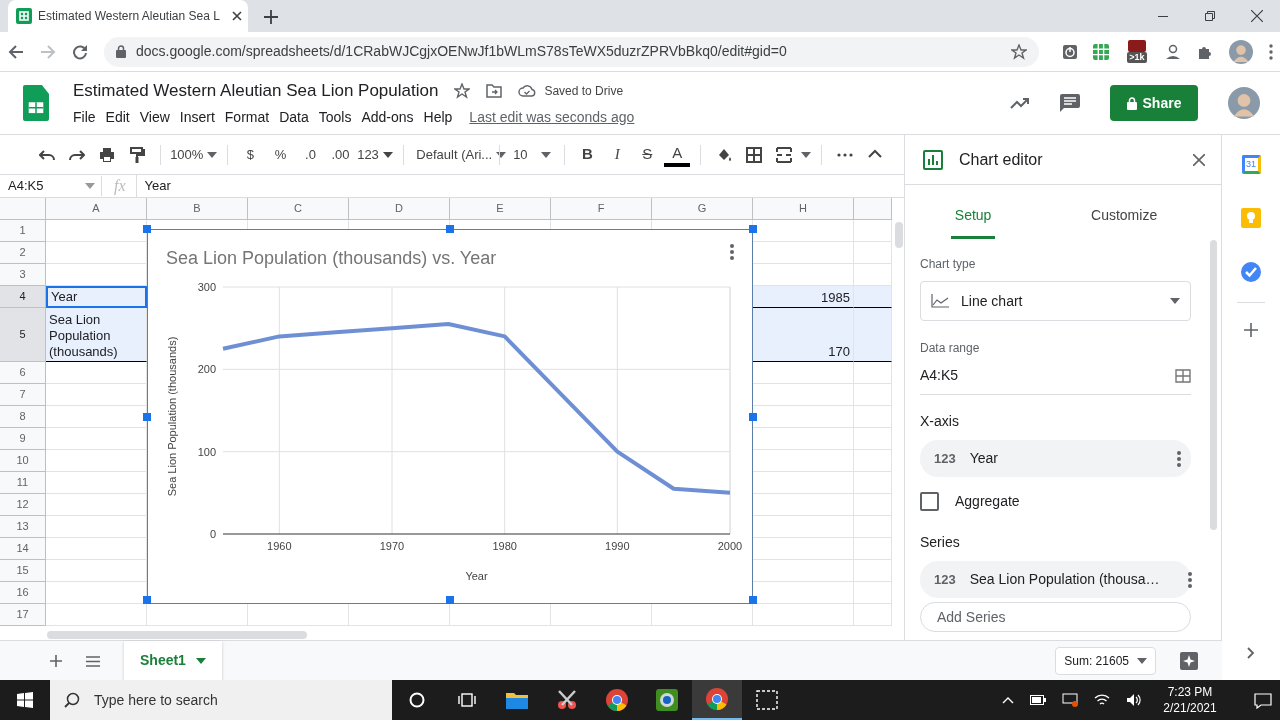 This screenshot has height=720, width=1280. I want to click on axis-tick-label: 1960, so click(279, 546).